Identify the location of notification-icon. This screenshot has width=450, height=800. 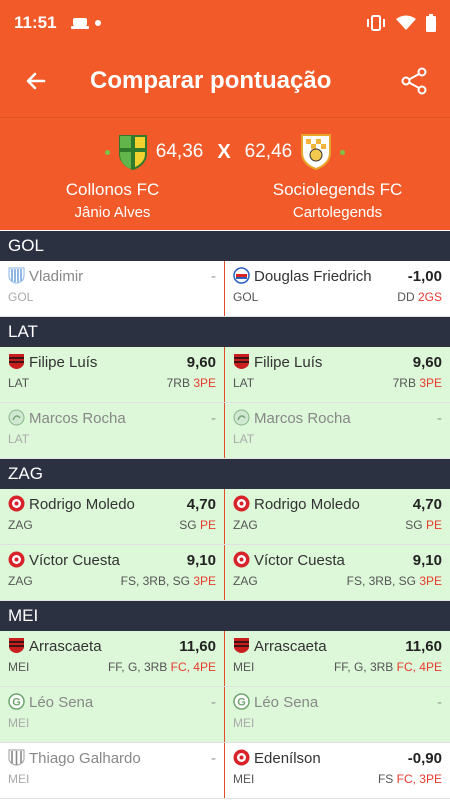
(79, 23).